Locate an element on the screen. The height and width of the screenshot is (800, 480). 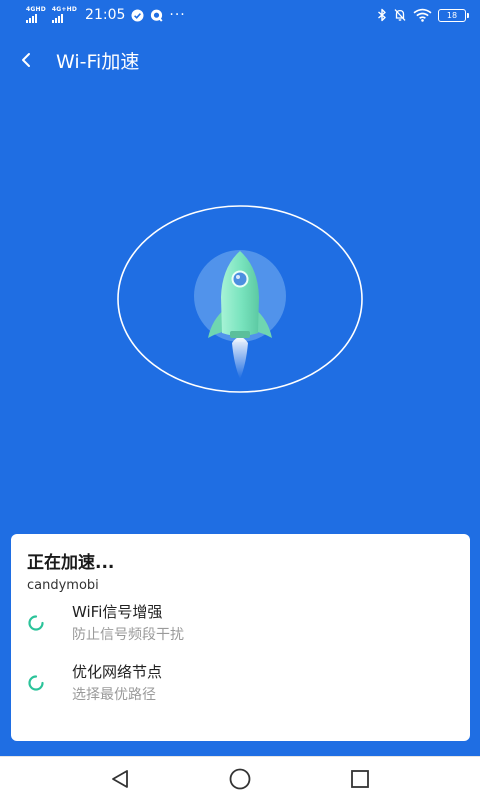
circle-home-icon is located at coordinates (240, 779).